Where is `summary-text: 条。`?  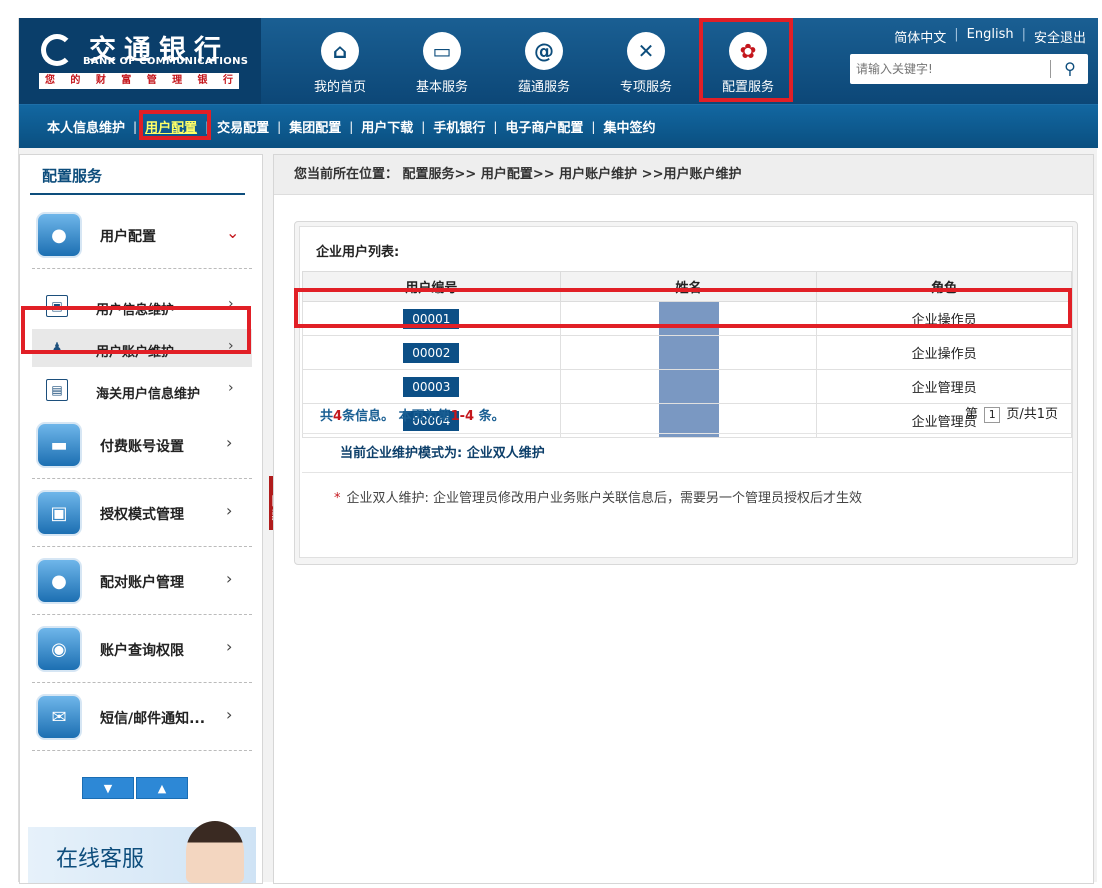
summary-text: 条。 is located at coordinates (489, 416).